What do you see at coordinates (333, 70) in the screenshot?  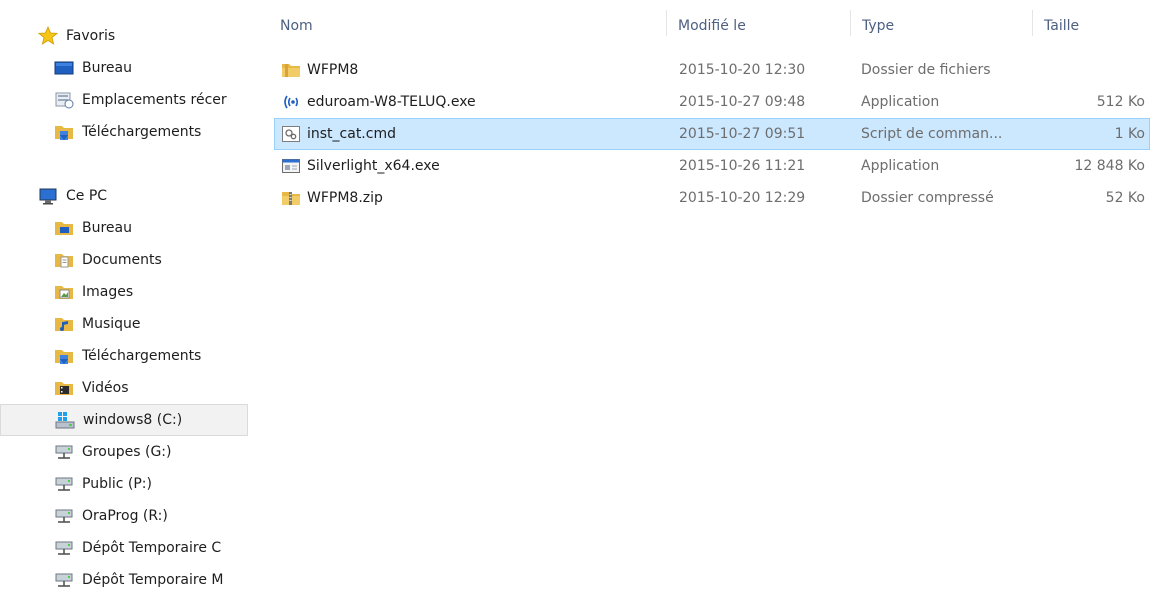 I see `file-name: WFPM8` at bounding box center [333, 70].